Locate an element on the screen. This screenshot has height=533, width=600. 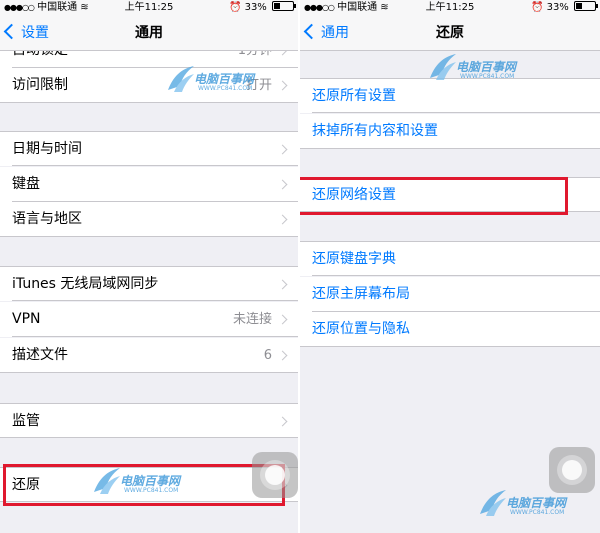
reset-network-settings-button: 还原网络设置 is located at coordinates (450, 194).